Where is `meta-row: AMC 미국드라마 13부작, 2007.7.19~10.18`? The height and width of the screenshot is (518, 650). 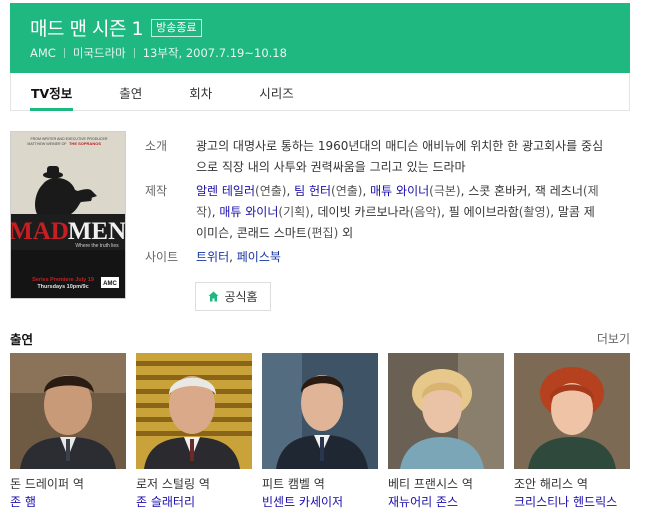
meta-row: AMC 미국드라마 13부작, 2007.7.19~10.18 is located at coordinates (158, 53).